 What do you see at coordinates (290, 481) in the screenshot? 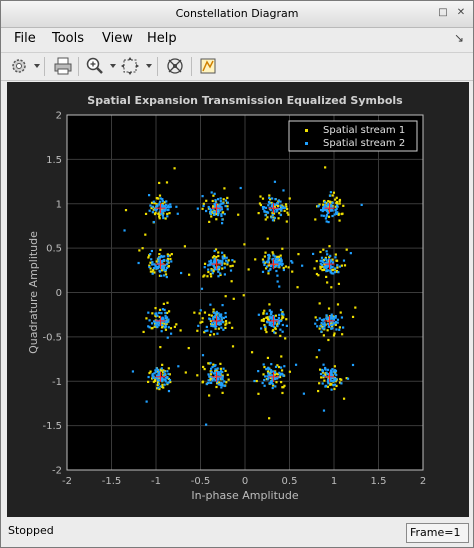
I see `x-tick-label: 0.5` at bounding box center [290, 481].